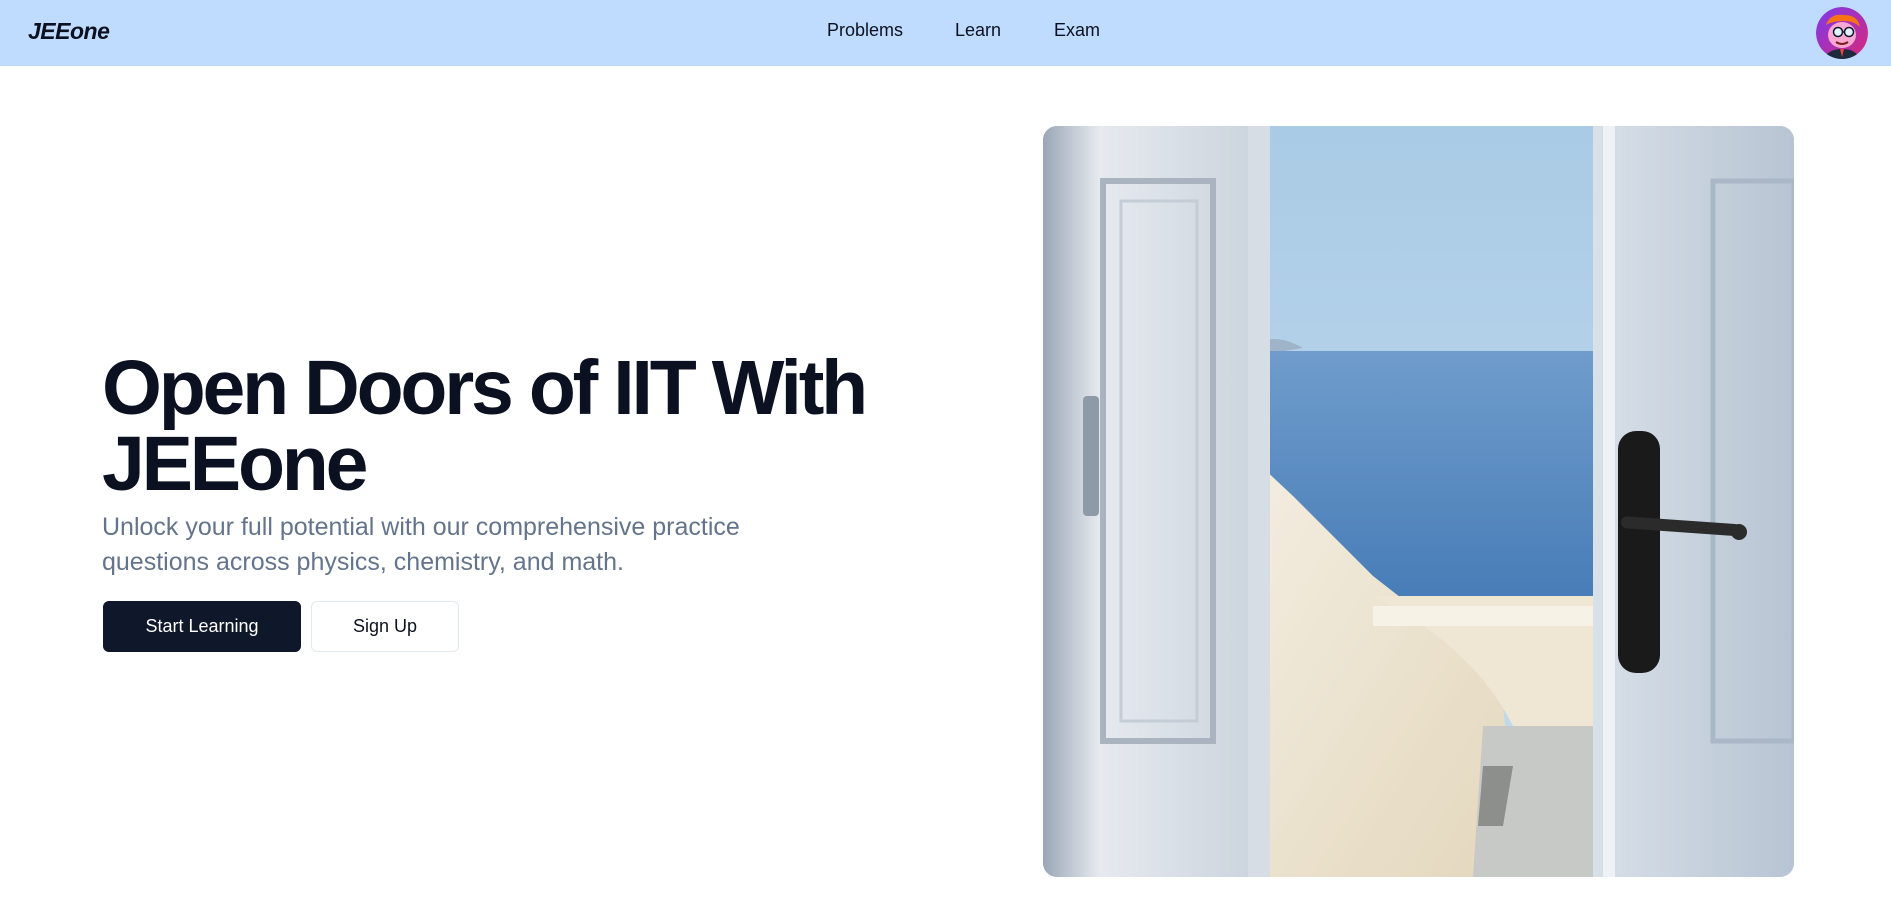 The width and height of the screenshot is (1891, 902). Describe the element at coordinates (485, 426) in the screenshot. I see `hero-title: Open Doors of IIT With JEEone` at that location.